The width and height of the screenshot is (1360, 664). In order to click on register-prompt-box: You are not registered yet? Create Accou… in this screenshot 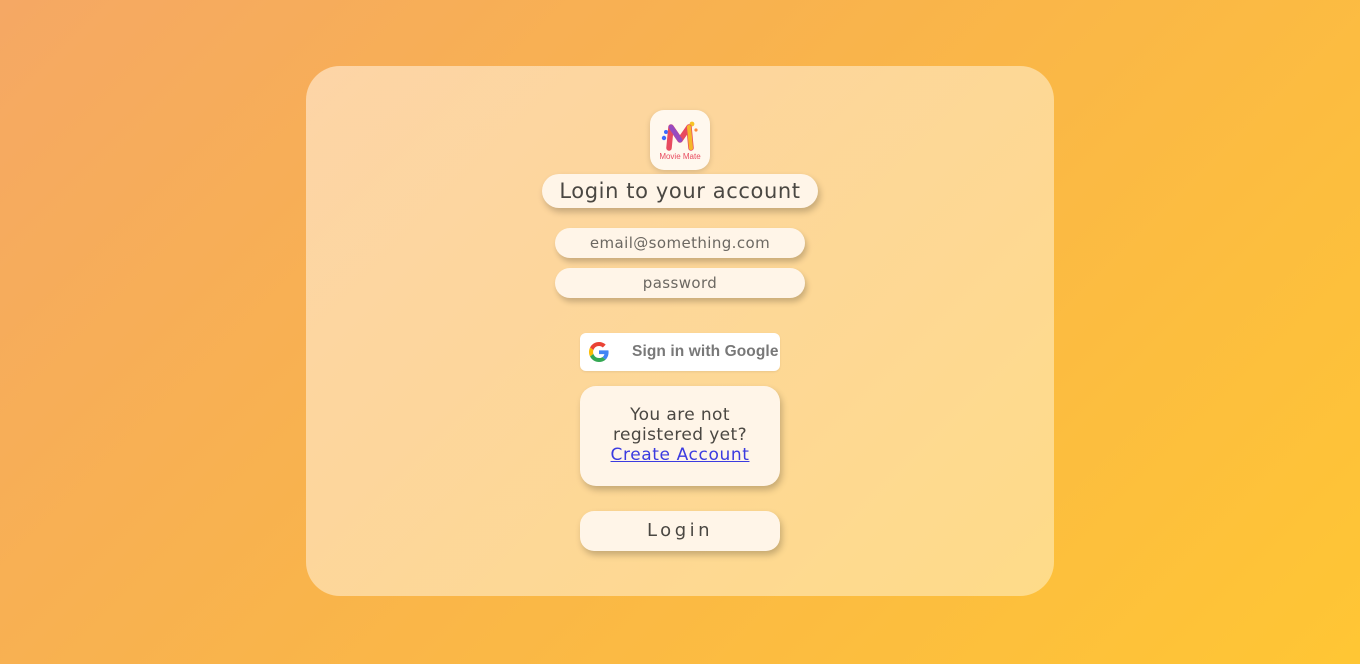, I will do `click(680, 436)`.